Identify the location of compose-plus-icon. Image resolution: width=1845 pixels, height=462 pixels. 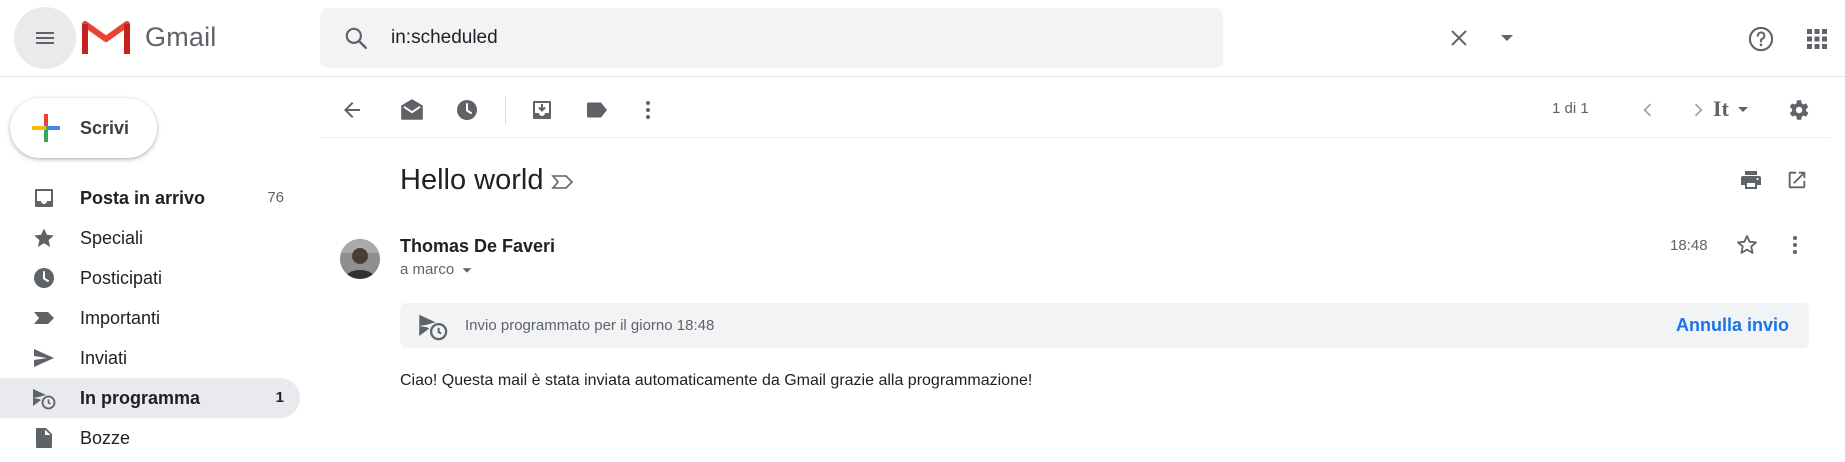
(46, 128).